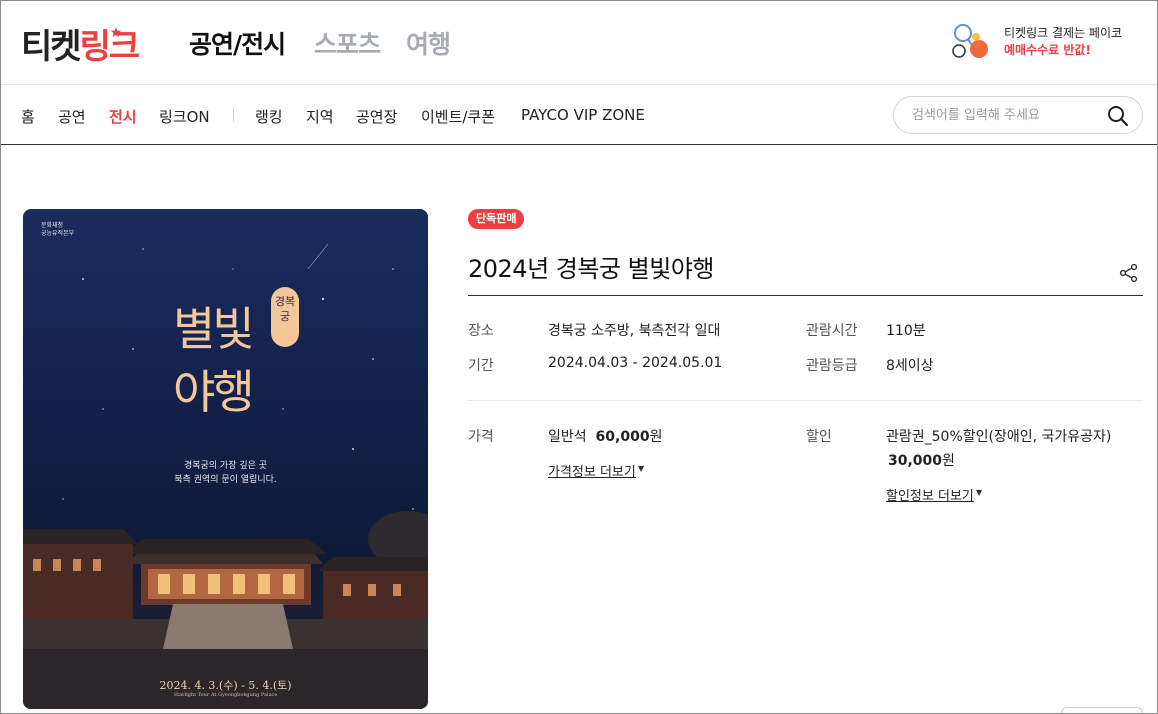 The width and height of the screenshot is (1158, 714). What do you see at coordinates (496, 219) in the screenshot?
I see `exclusive-sale-badge: 단독판매` at bounding box center [496, 219].